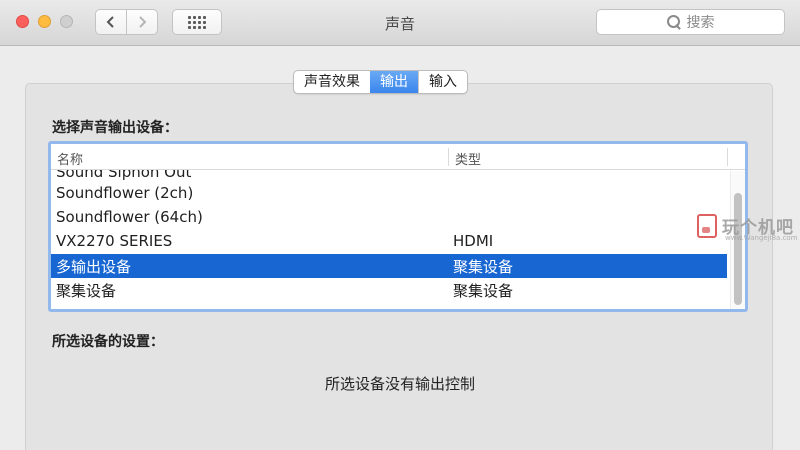 The image size is (800, 450). What do you see at coordinates (125, 193) in the screenshot?
I see `device-name: Soundflower (2ch)` at bounding box center [125, 193].